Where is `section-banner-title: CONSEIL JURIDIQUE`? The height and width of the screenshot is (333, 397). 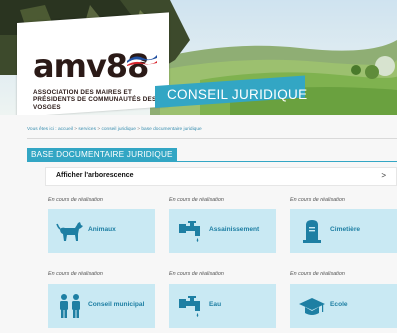
section-banner-title: CONSEIL JURIDIQUE is located at coordinates (237, 94).